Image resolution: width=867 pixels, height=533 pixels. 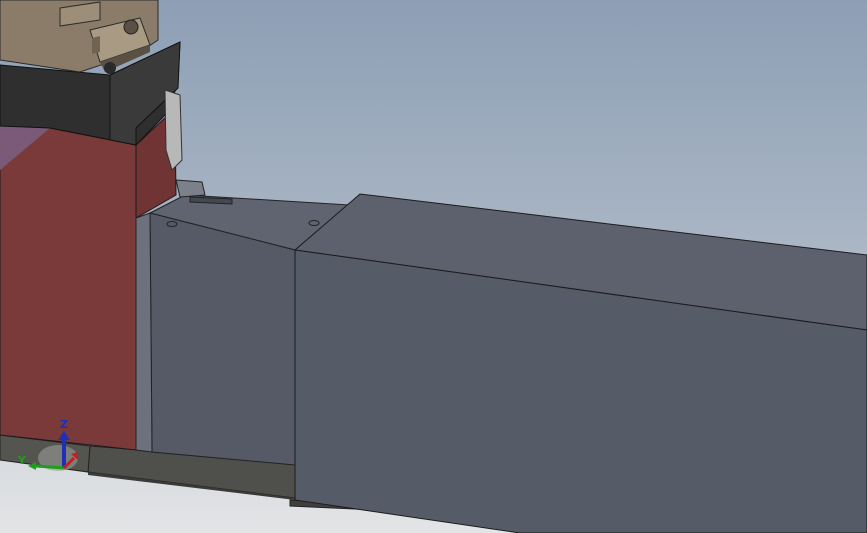 I want to click on y-axis-label: Y, so click(x=22, y=460).